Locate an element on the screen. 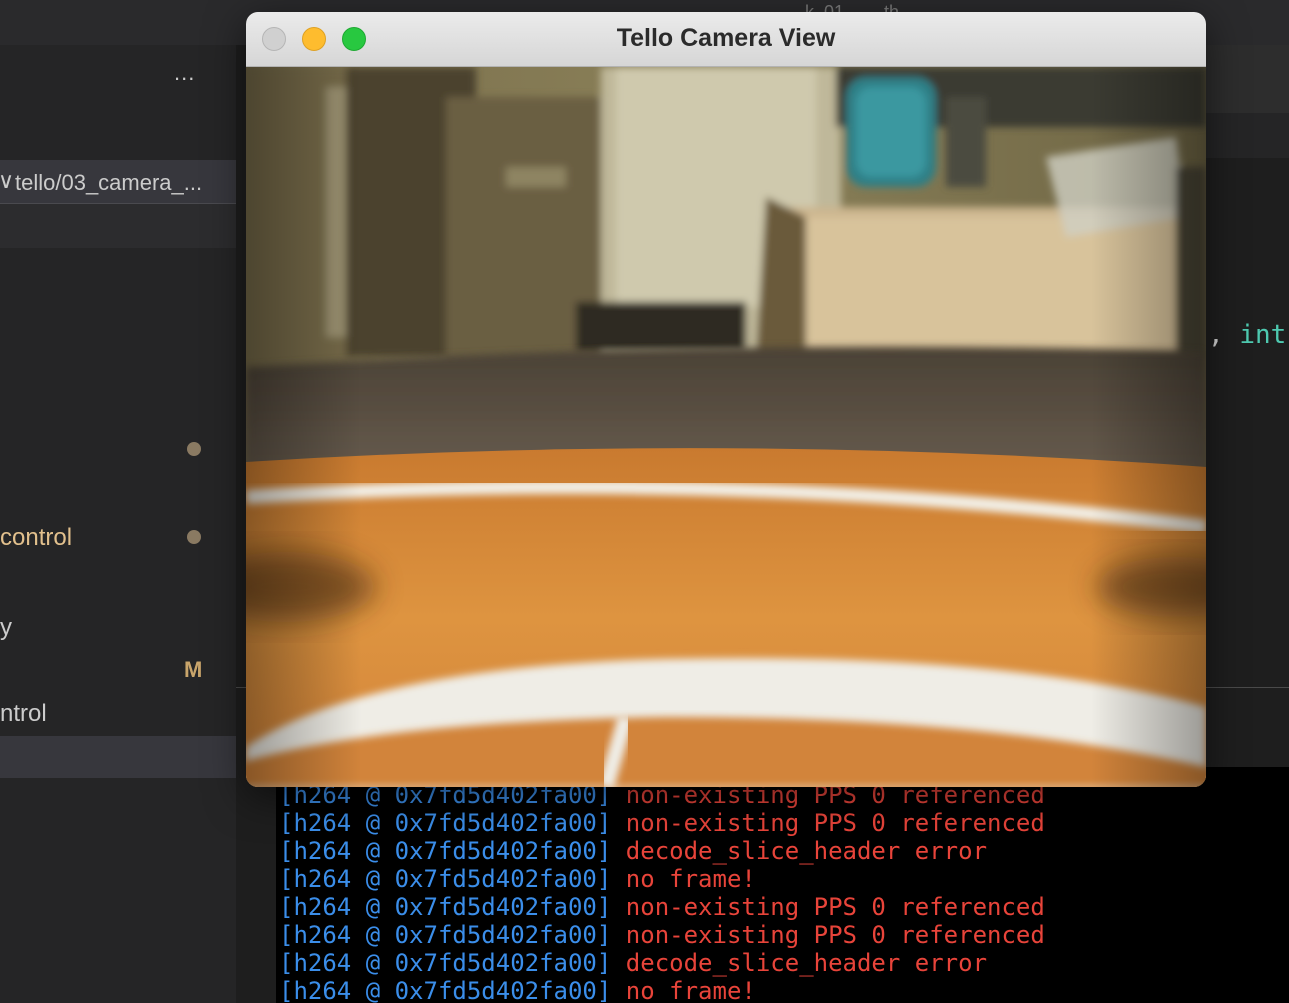  window-title: Tello Camera View is located at coordinates (726, 38).